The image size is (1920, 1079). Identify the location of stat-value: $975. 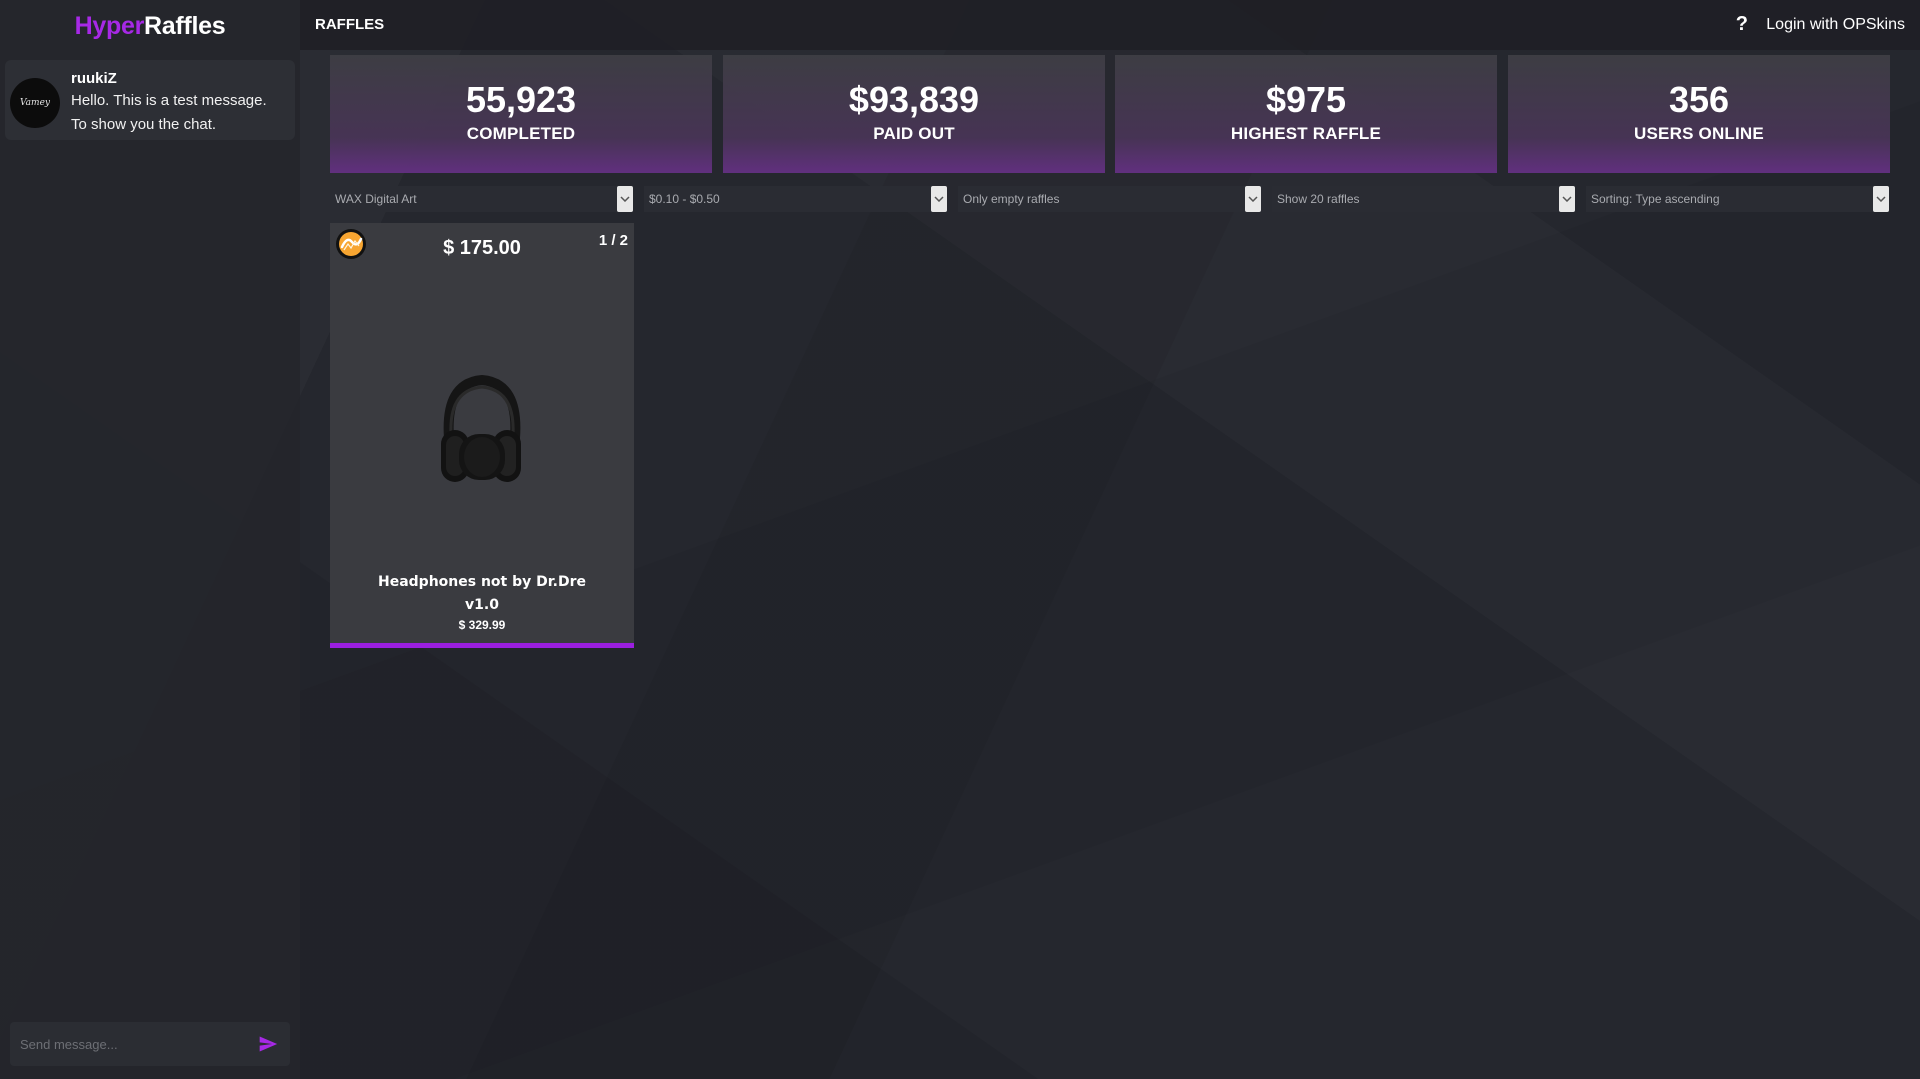
(1306, 99).